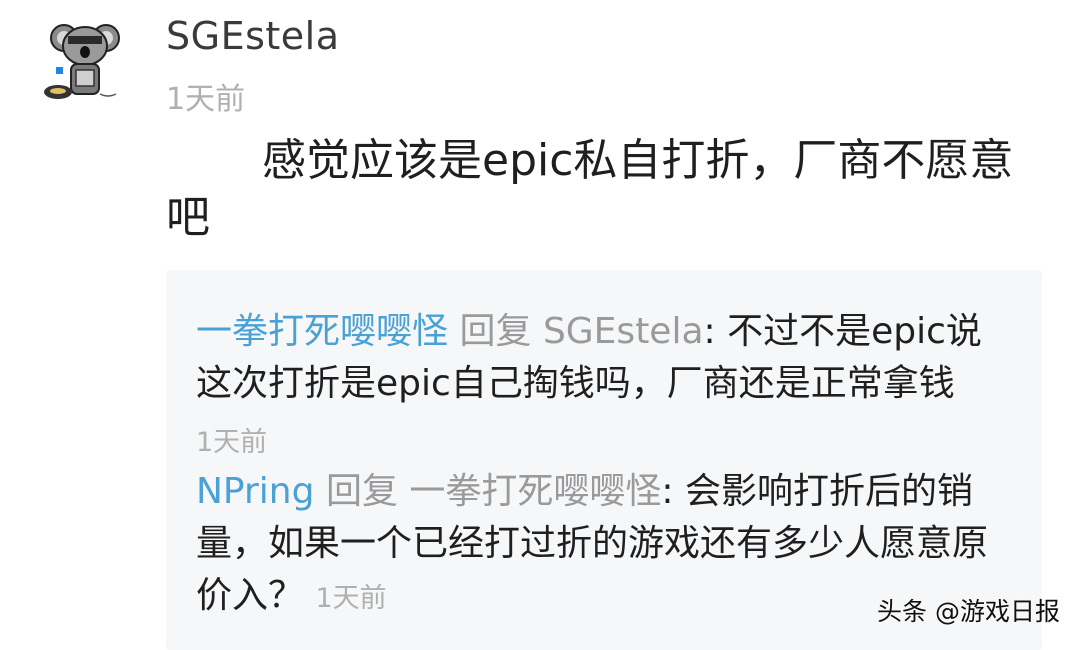  What do you see at coordinates (535, 491) in the screenshot?
I see `reply-target: 一拳打死嘤嘤怪` at bounding box center [535, 491].